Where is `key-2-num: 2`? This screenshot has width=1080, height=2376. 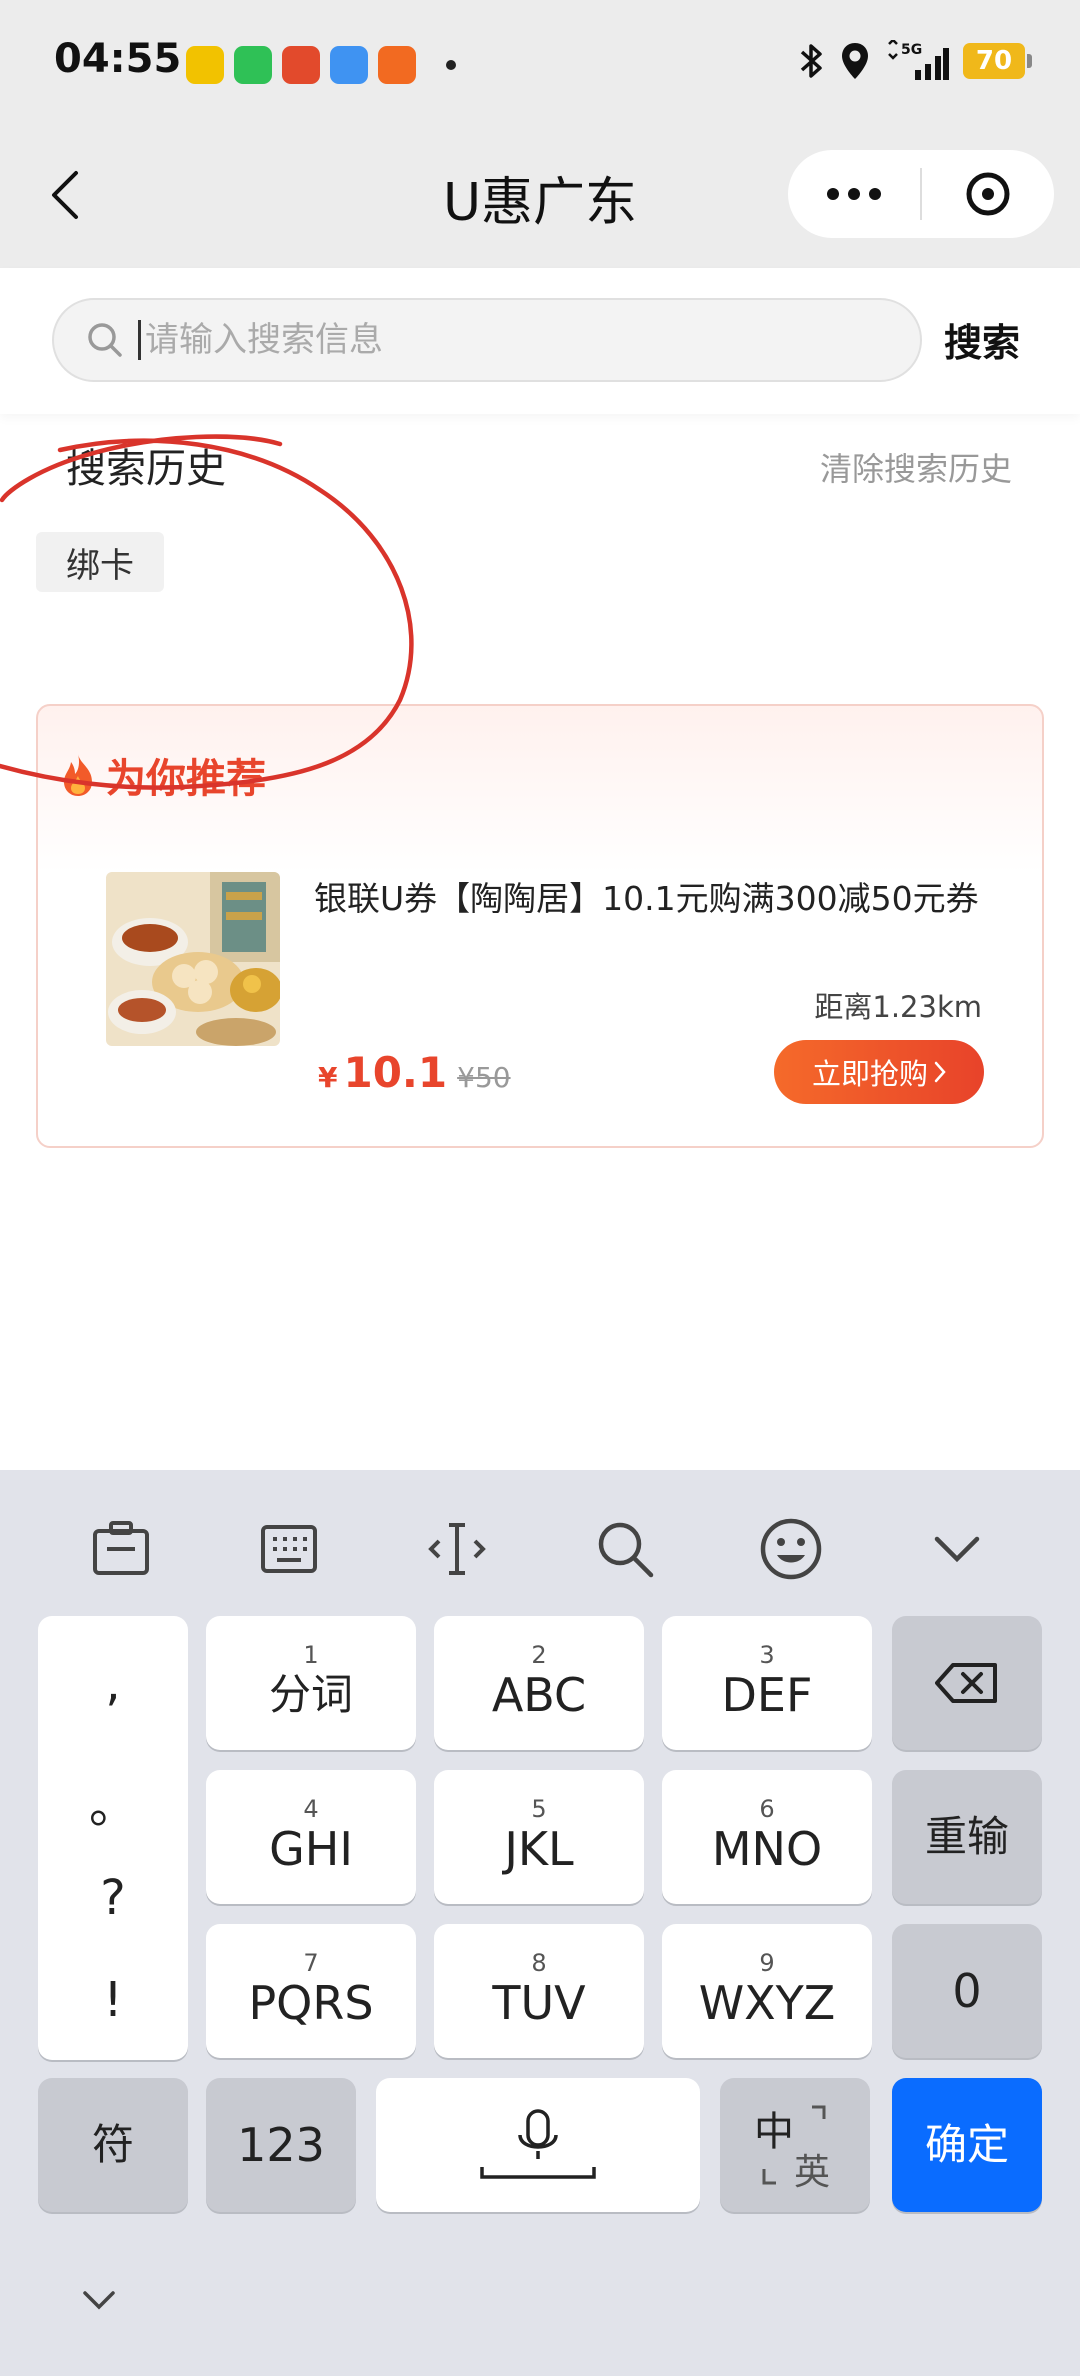 key-2-num: 2 is located at coordinates (539, 1655).